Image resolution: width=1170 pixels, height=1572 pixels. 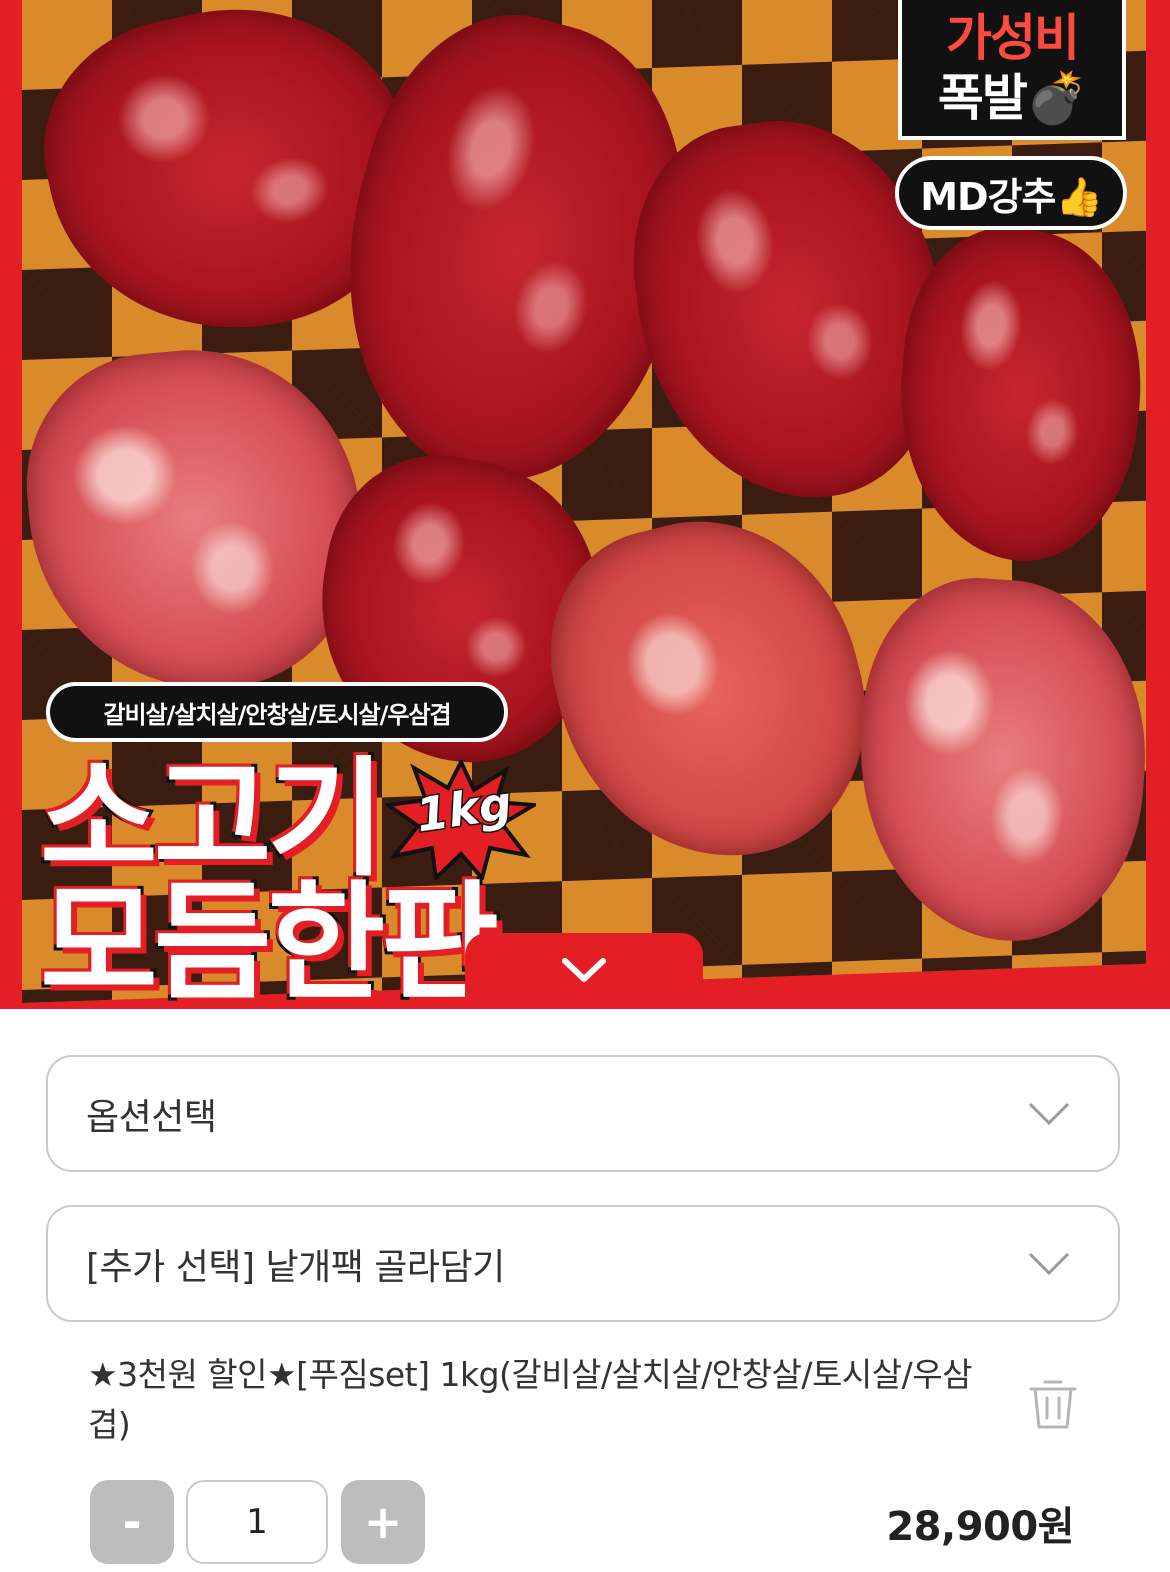 I want to click on expand-image-button, so click(x=584, y=970).